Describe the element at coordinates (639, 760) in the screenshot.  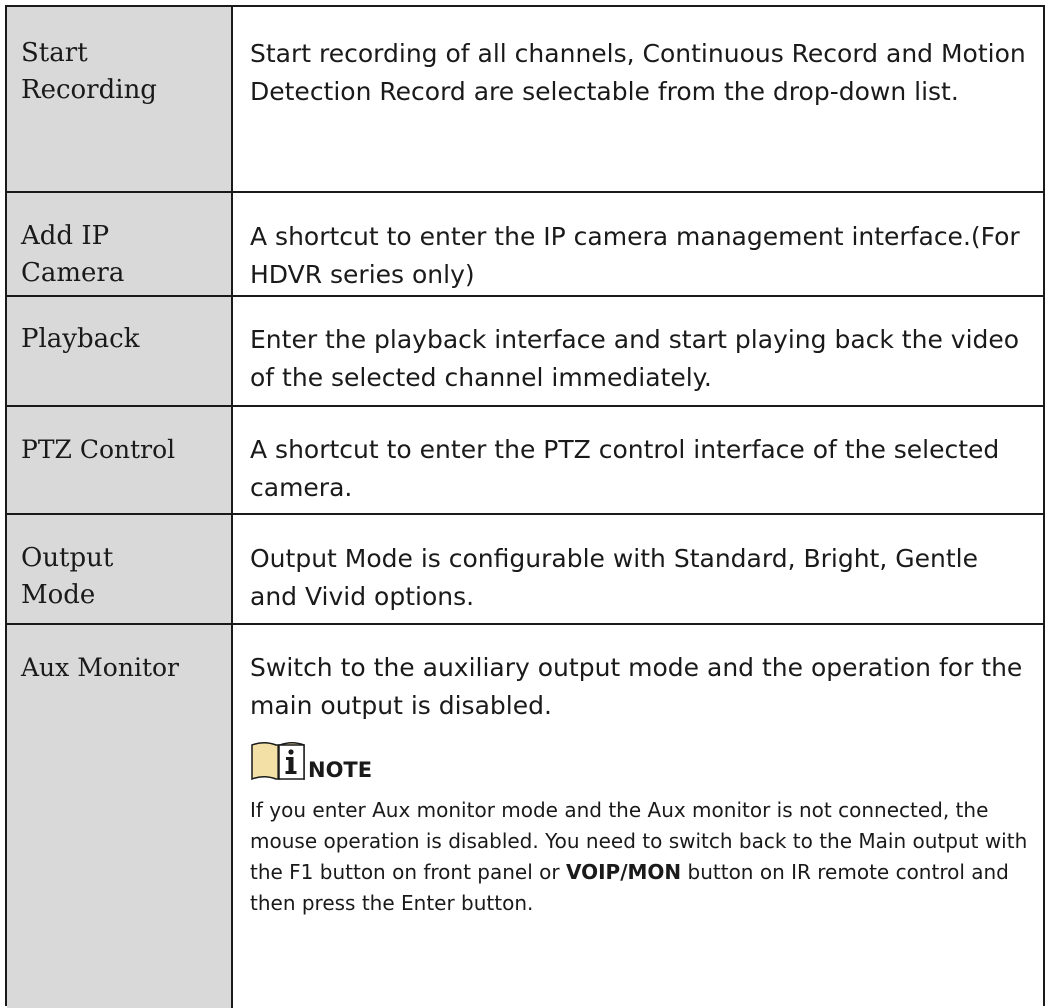
I see `note-header: NOTE` at that location.